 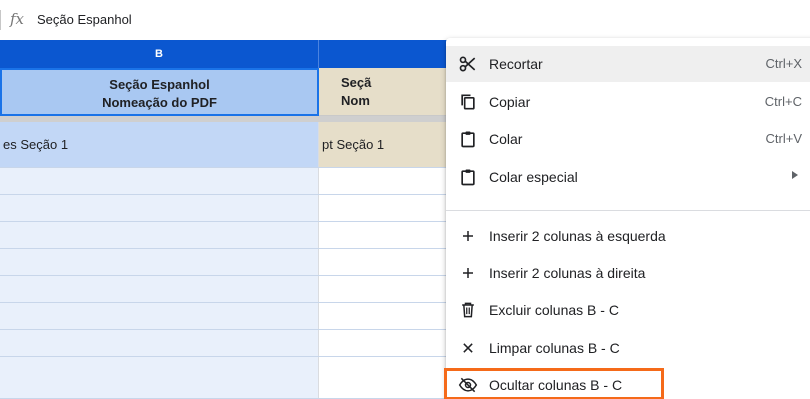 What do you see at coordinates (17, 19) in the screenshot?
I see `fx-icon: fx` at bounding box center [17, 19].